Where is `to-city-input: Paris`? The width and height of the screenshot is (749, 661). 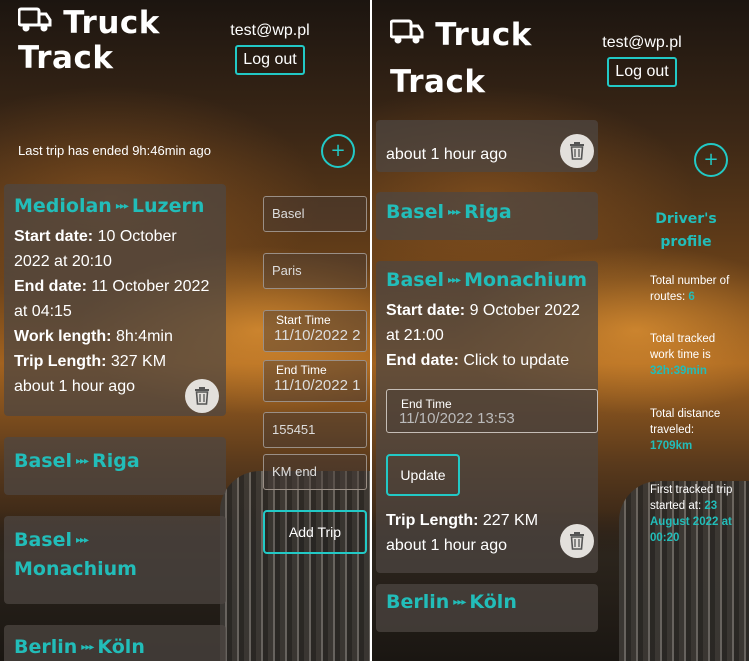
to-city-input: Paris is located at coordinates (315, 271).